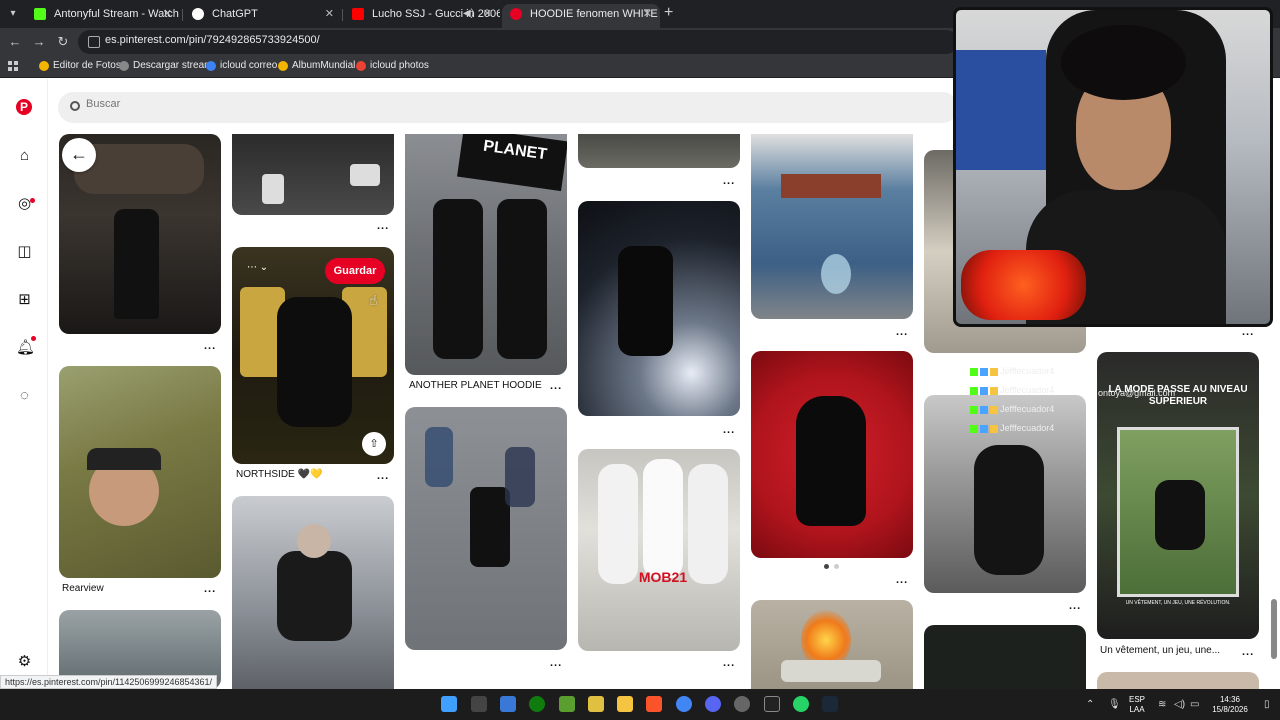  What do you see at coordinates (25, 347) in the screenshot?
I see `bell-icon: 🔔︎` at bounding box center [25, 347].